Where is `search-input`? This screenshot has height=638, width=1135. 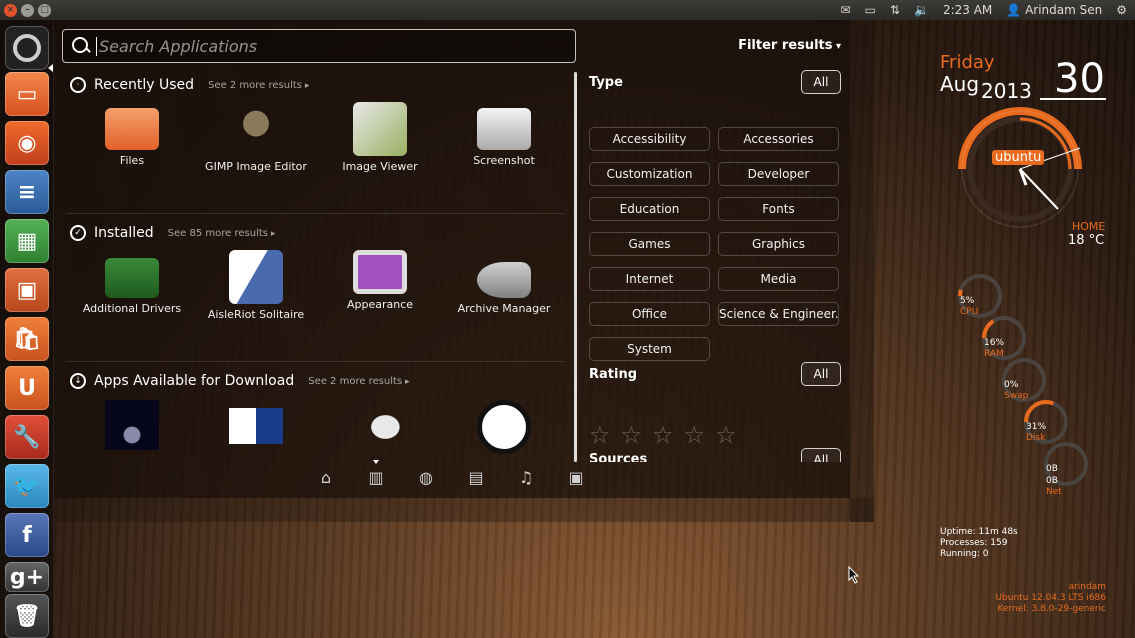 search-input is located at coordinates (335, 46).